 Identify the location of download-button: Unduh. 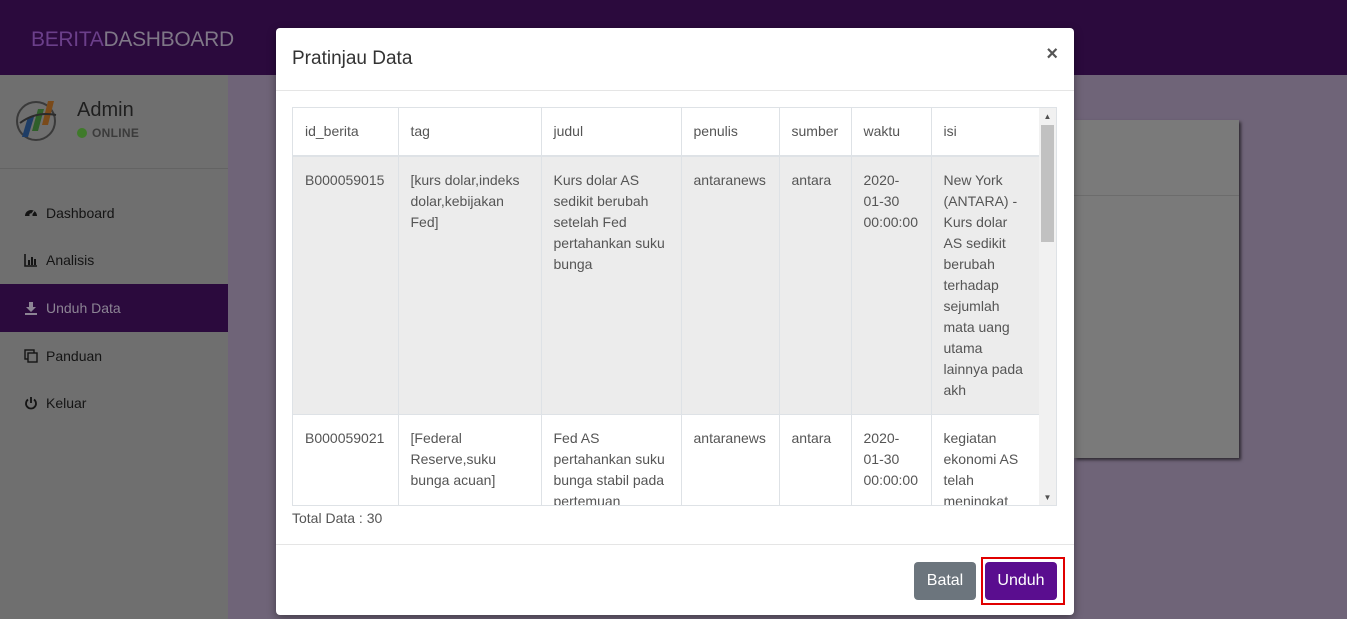
(1021, 581).